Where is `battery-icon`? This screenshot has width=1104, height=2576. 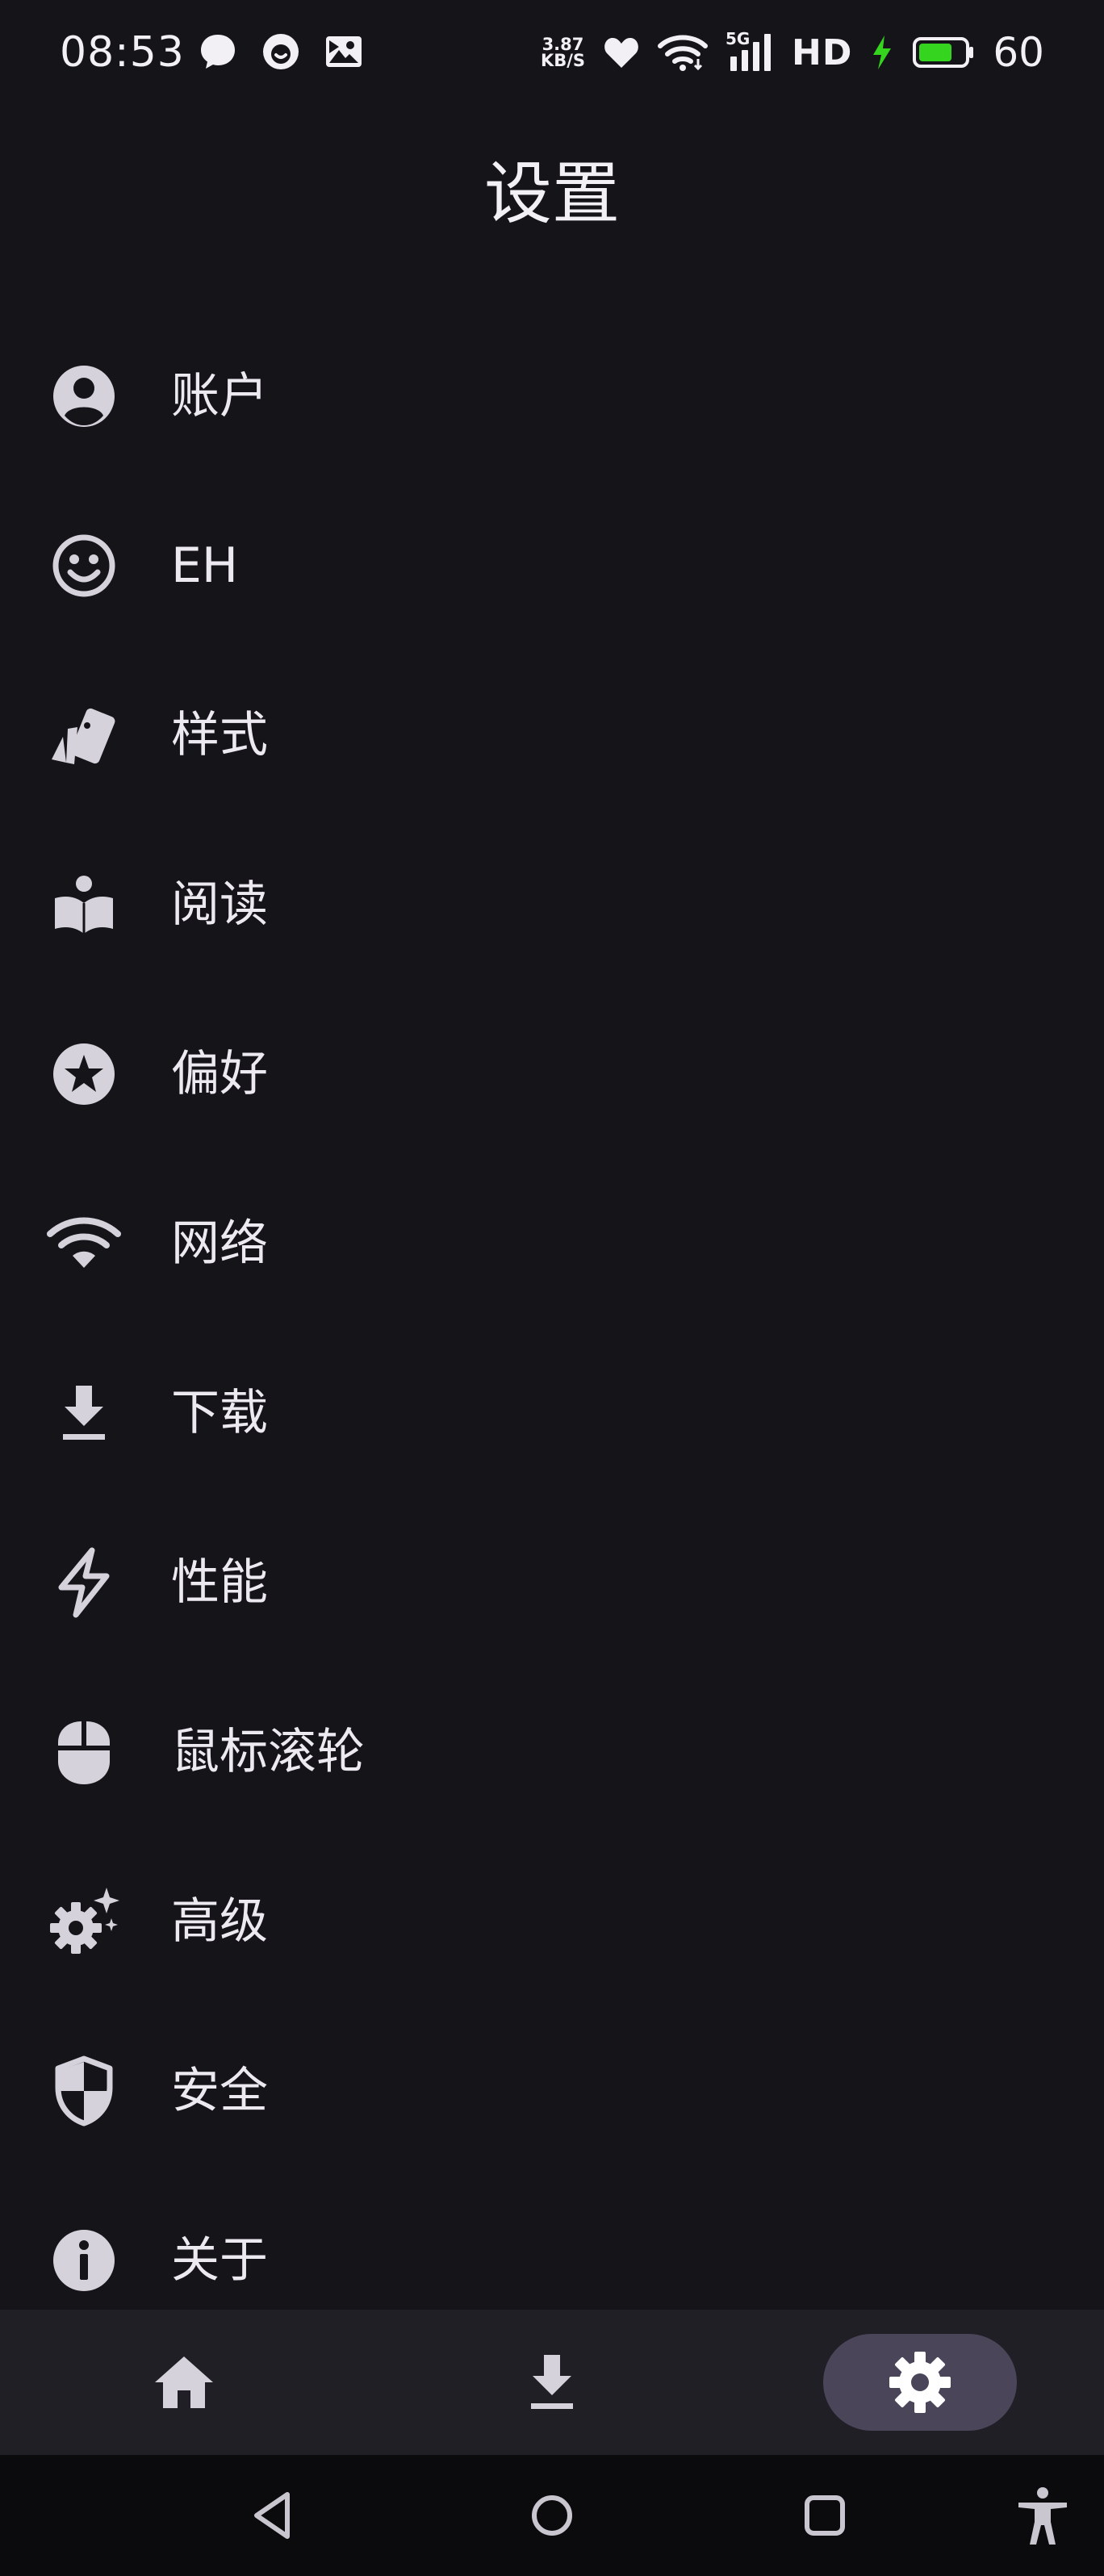 battery-icon is located at coordinates (943, 52).